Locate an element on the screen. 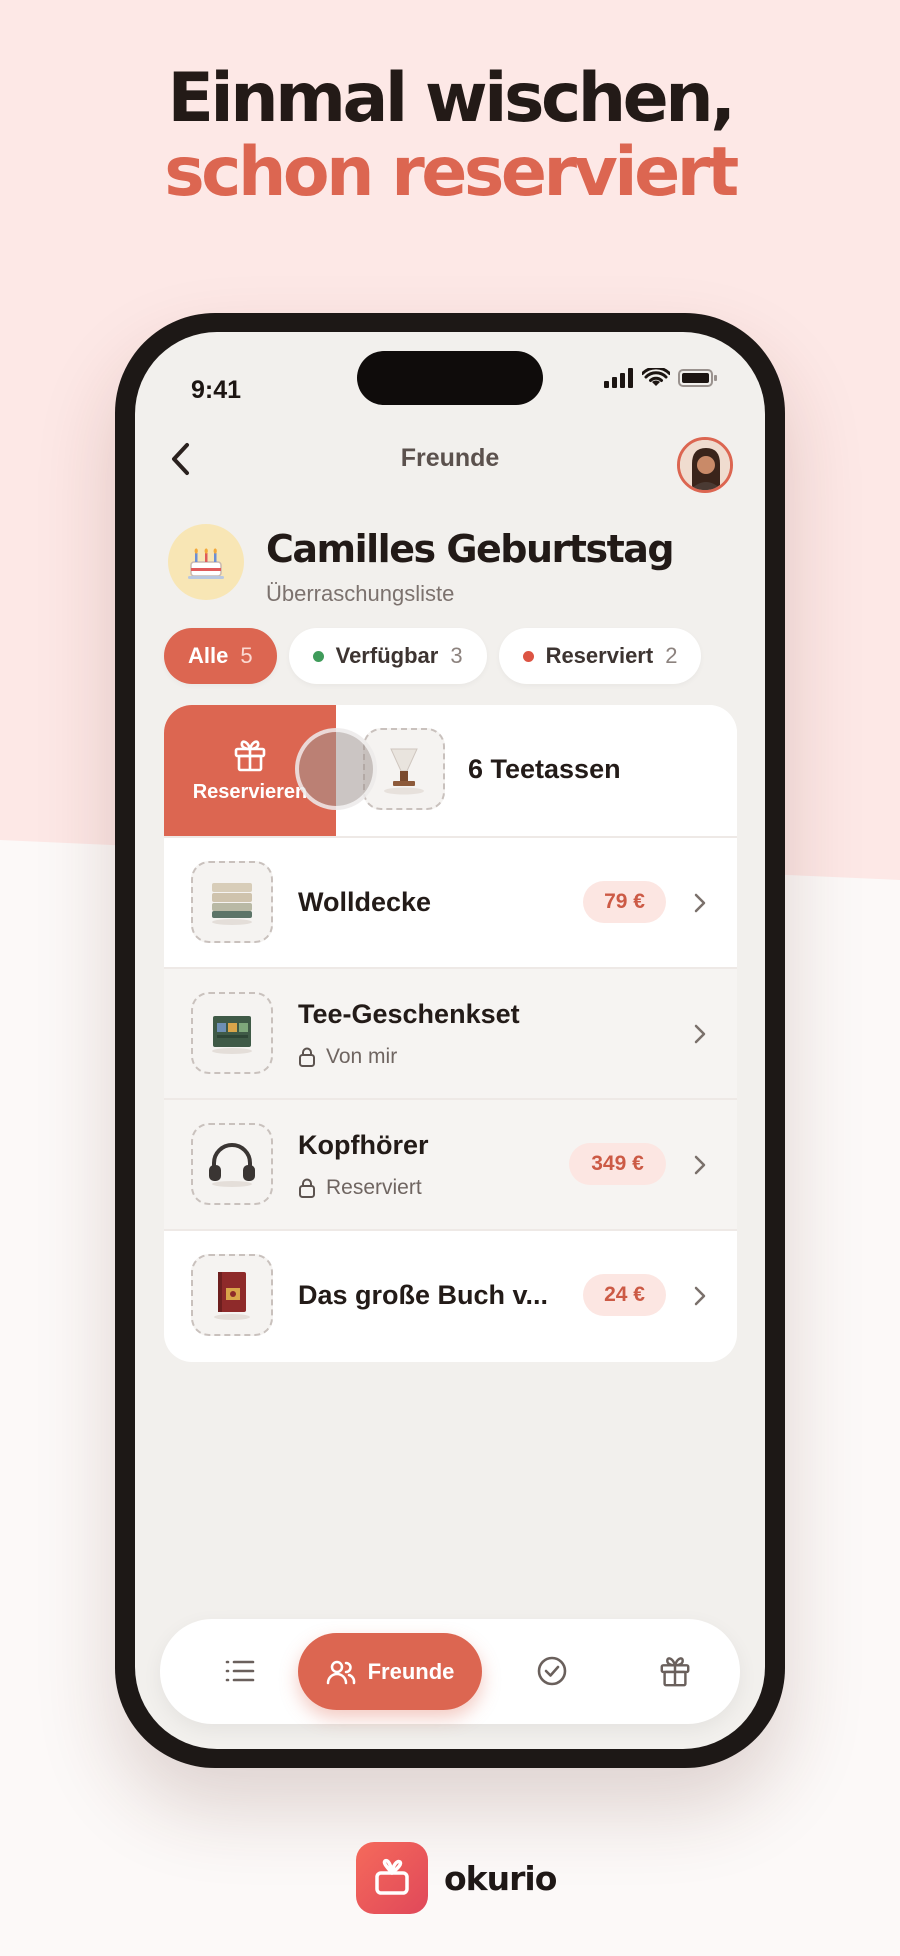 Image resolution: width=900 pixels, height=1956 pixels. user-avatar is located at coordinates (705, 465).